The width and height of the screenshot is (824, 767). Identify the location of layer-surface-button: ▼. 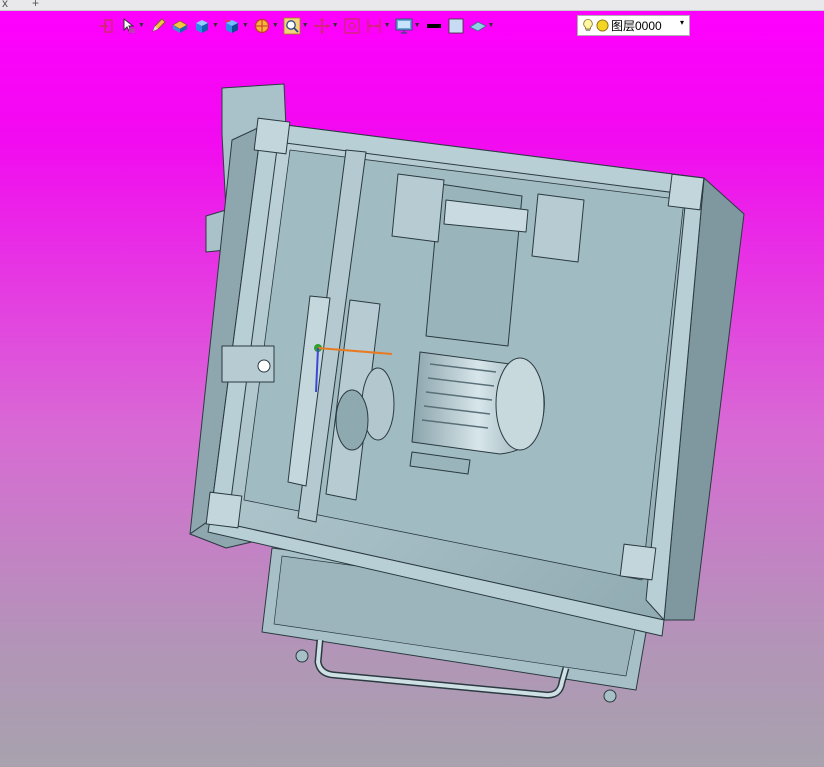
(481, 26).